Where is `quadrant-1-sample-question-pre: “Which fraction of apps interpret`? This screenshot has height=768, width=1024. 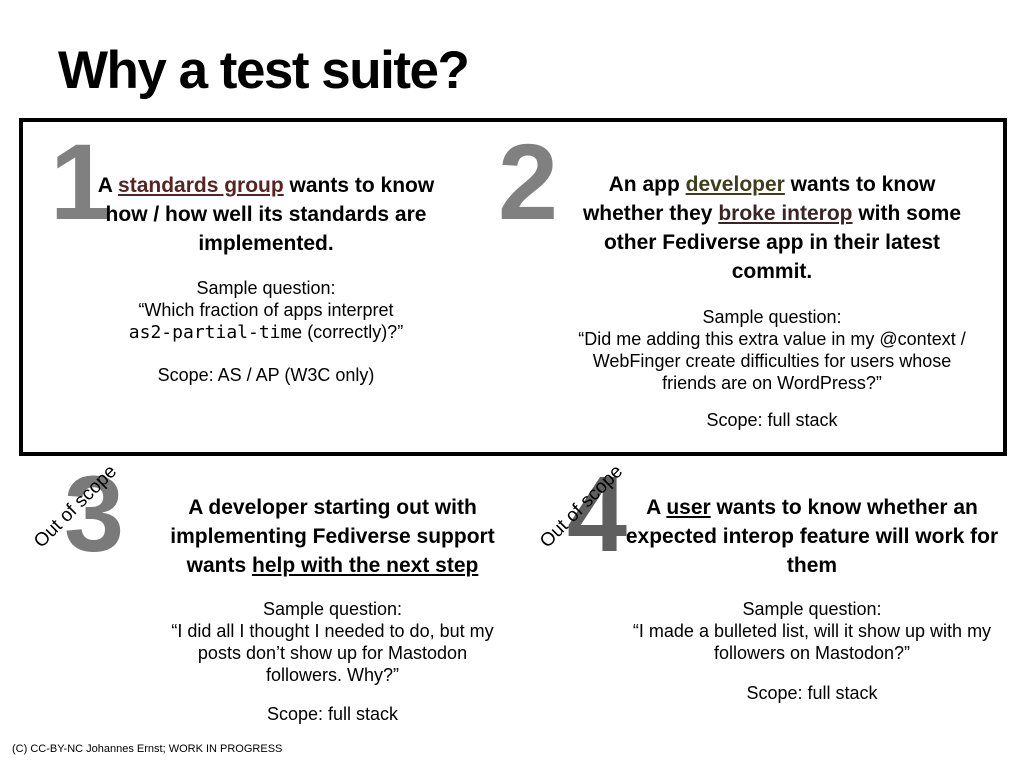 quadrant-1-sample-question-pre: “Which fraction of apps interpret is located at coordinates (266, 310).